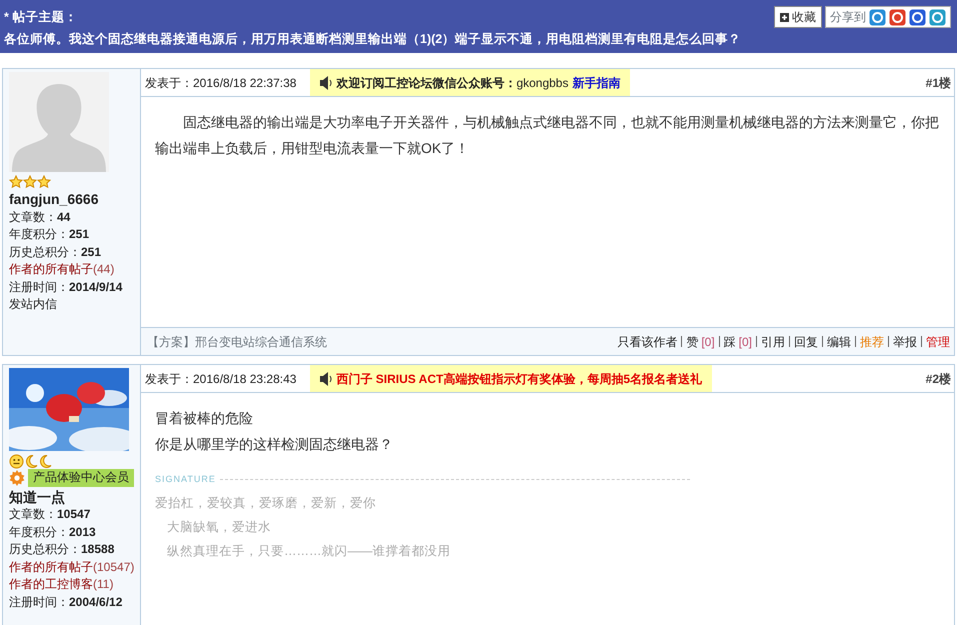 This screenshot has height=625, width=957. I want to click on plus-icon, so click(784, 17).